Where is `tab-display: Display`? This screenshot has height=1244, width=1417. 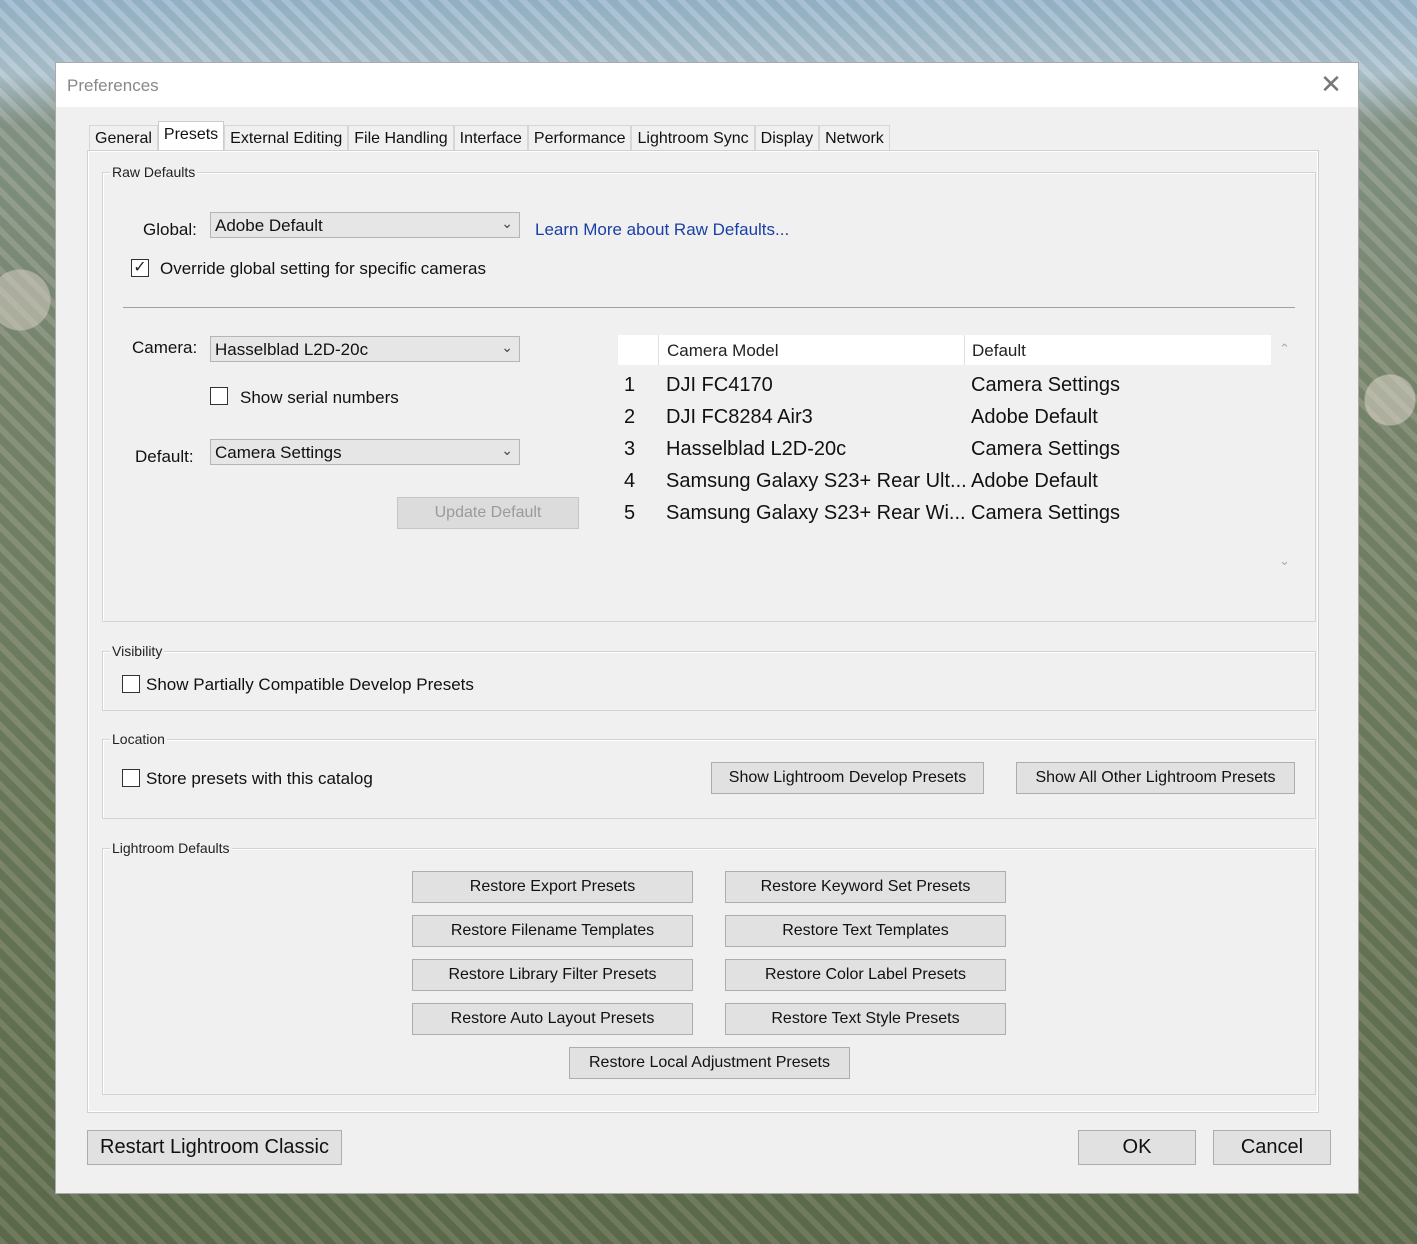 tab-display: Display is located at coordinates (787, 138).